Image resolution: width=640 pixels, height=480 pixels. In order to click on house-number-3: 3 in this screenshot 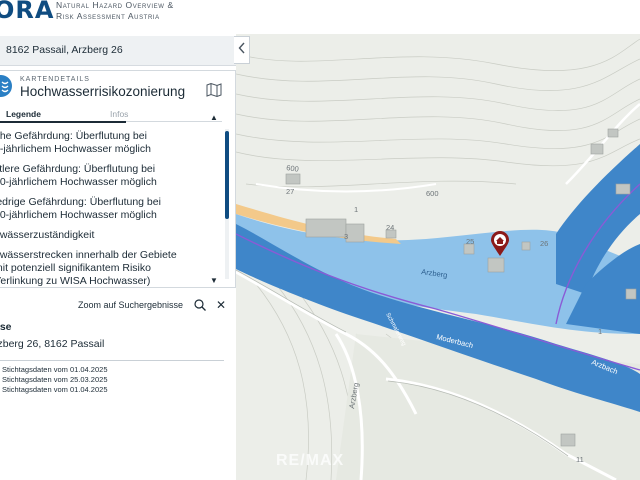, I will do `click(346, 236)`.